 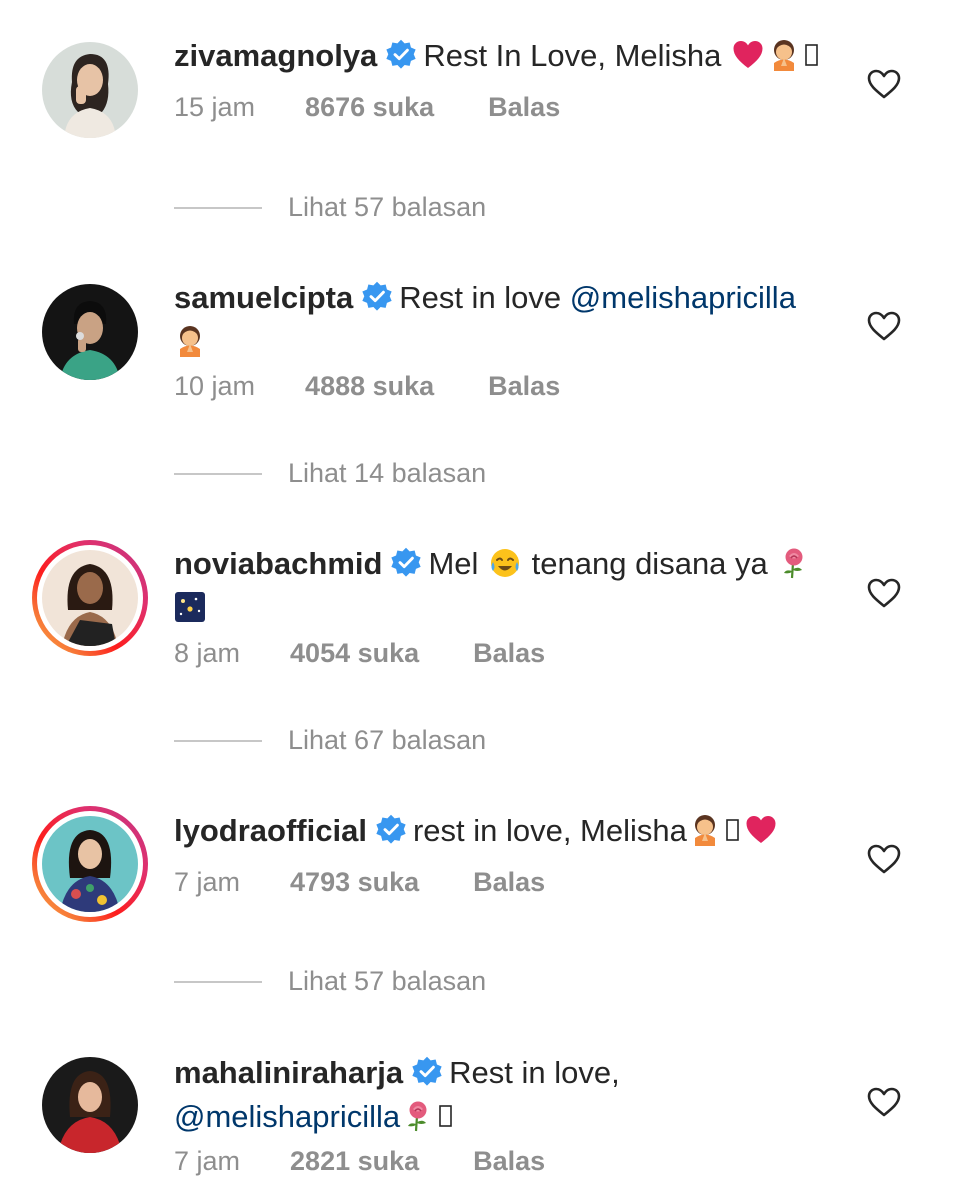 What do you see at coordinates (387, 740) in the screenshot?
I see `view-replies-label: Lihat 67 balasan` at bounding box center [387, 740].